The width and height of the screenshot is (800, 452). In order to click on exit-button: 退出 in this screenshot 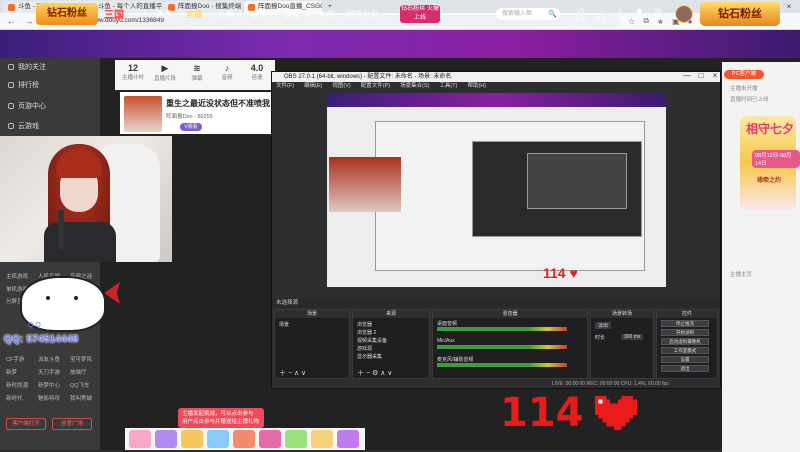, I will do `click(685, 368)`.